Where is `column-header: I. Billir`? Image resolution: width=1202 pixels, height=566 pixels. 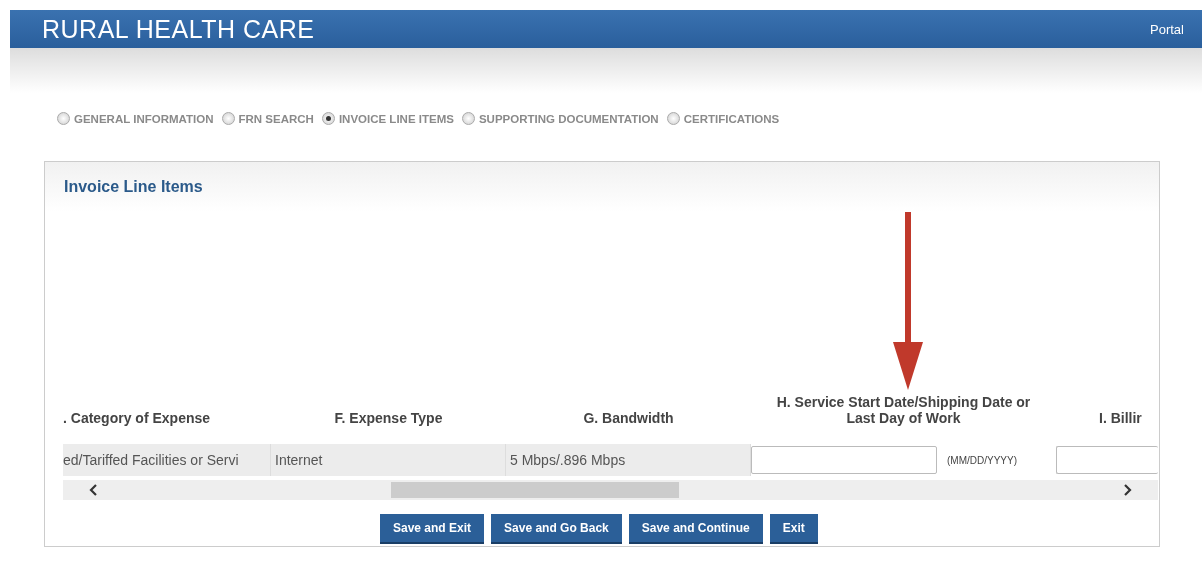 column-header: I. Billir is located at coordinates (1120, 419).